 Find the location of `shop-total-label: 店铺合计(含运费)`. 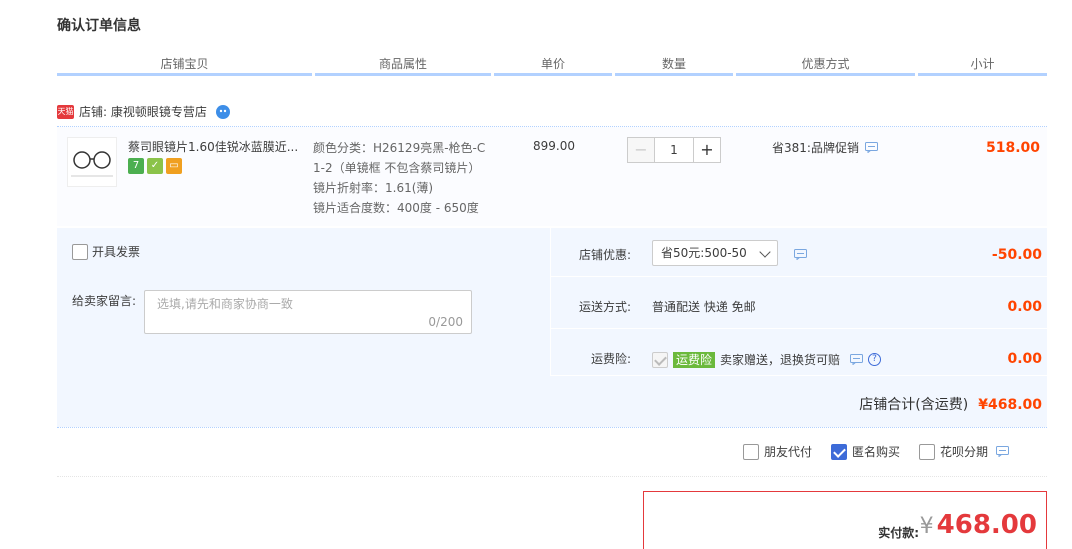

shop-total-label: 店铺合计(含运费) is located at coordinates (914, 405).